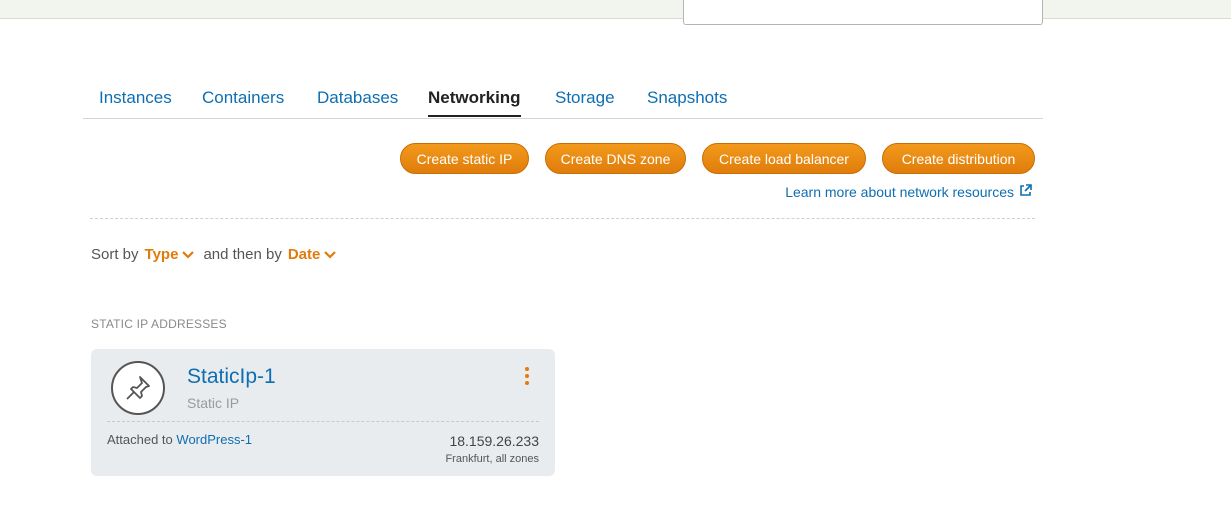 Image resolution: width=1231 pixels, height=510 pixels. What do you see at coordinates (161, 254) in the screenshot?
I see `sort-primary-value: Type` at bounding box center [161, 254].